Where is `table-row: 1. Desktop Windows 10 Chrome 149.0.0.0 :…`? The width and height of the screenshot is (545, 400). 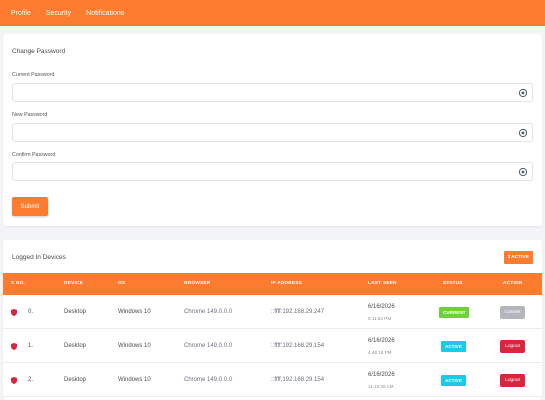 table-row: 1. Desktop Windows 10 Chrome 149.0.0.0 :… is located at coordinates (272, 346).